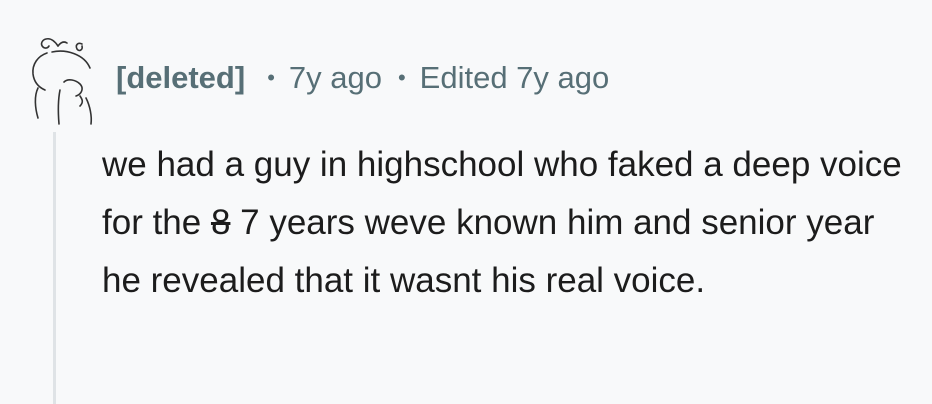 The image size is (932, 404). I want to click on avatar, so click(62, 76).